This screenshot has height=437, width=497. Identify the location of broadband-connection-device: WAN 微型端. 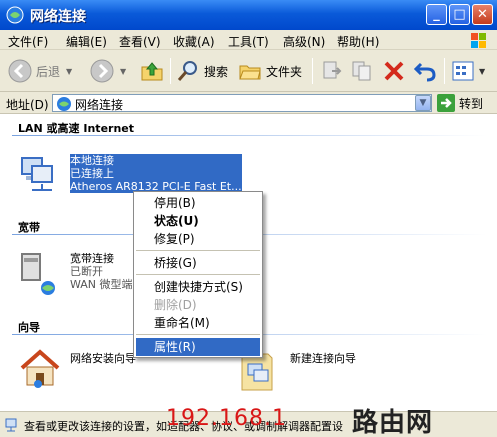
(101, 284).